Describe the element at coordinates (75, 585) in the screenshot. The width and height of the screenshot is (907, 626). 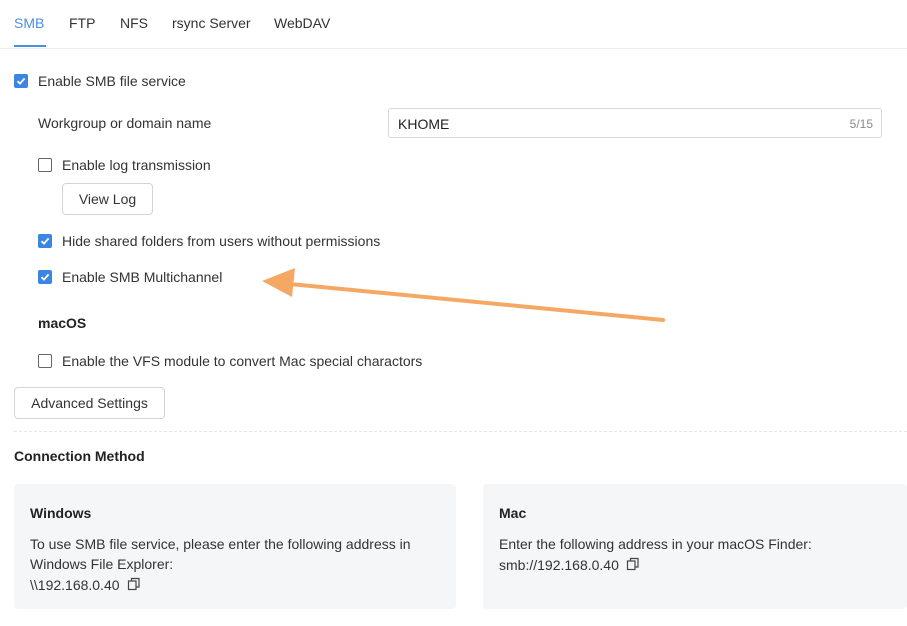
I see `windows-address: \\192.168.0.40` at that location.